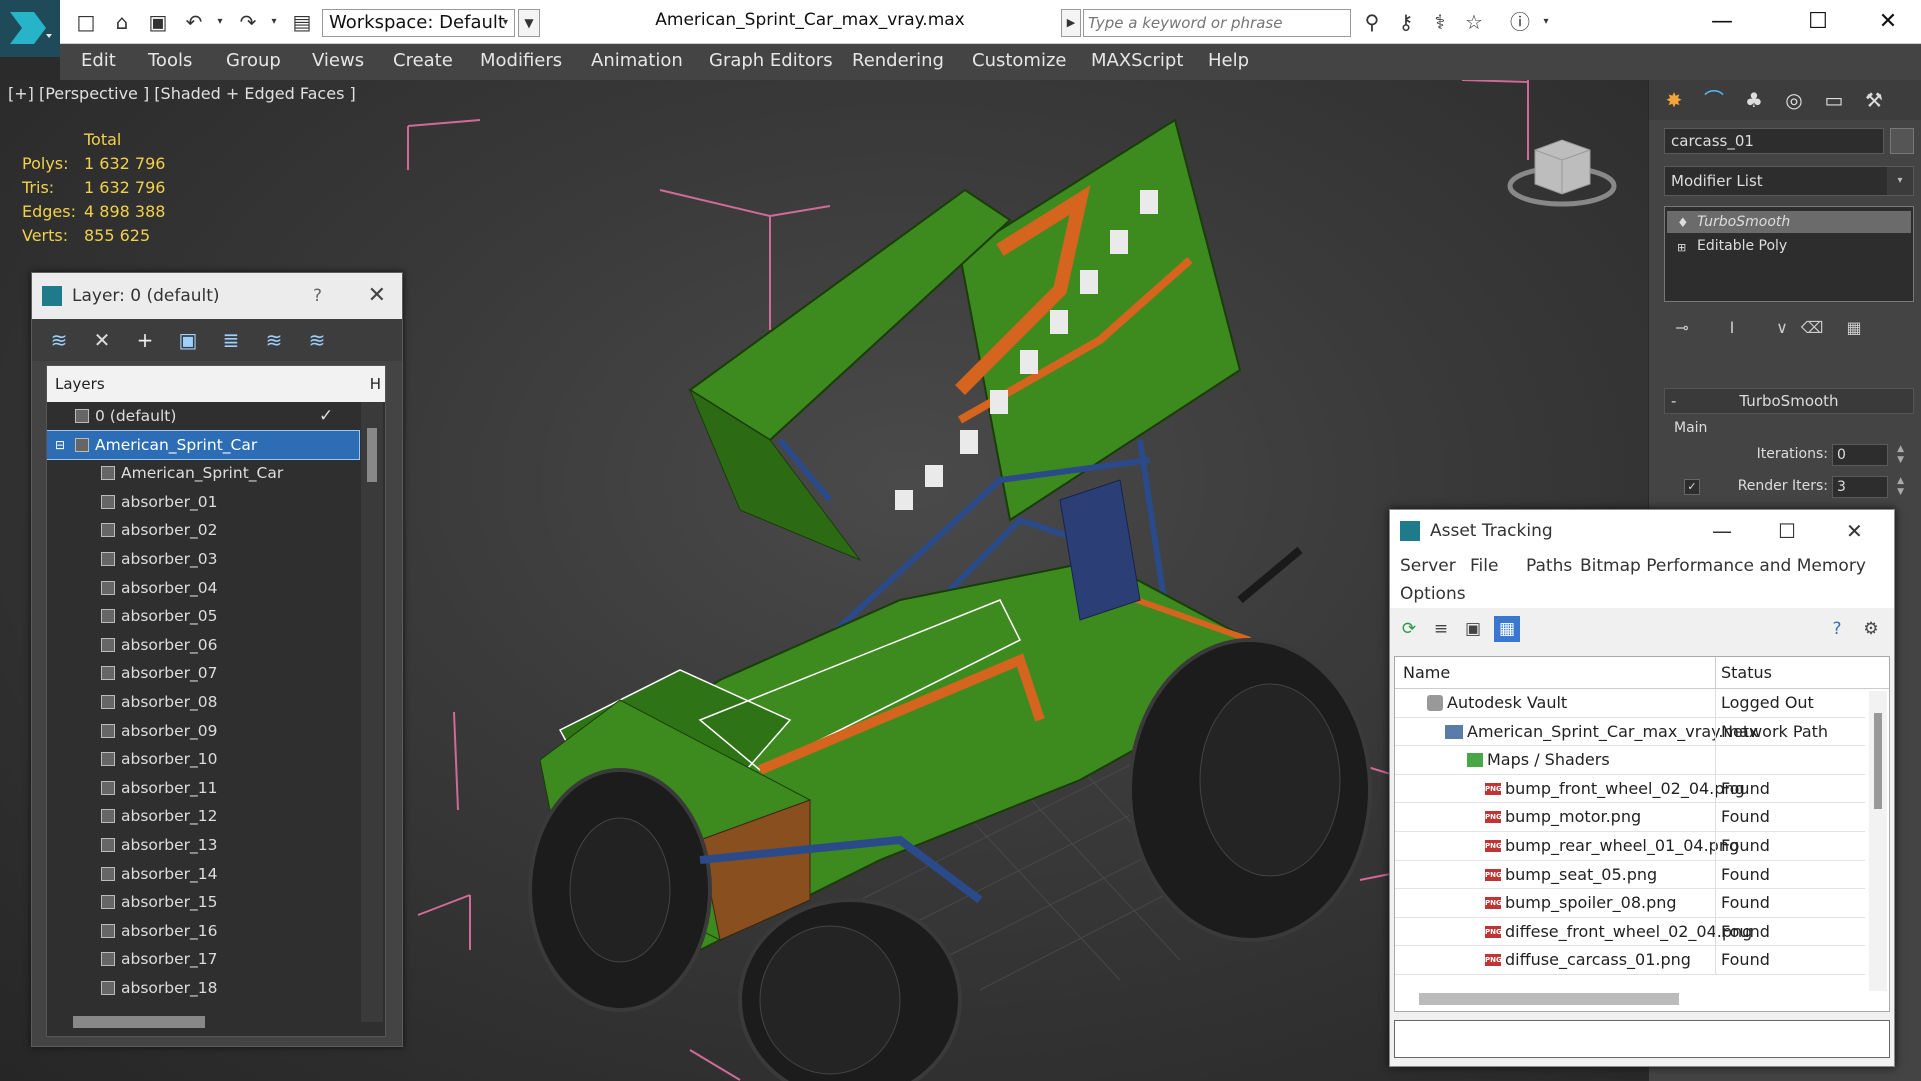 Image resolution: width=1921 pixels, height=1081 pixels. I want to click on menu-tools: Tools, so click(170, 60).